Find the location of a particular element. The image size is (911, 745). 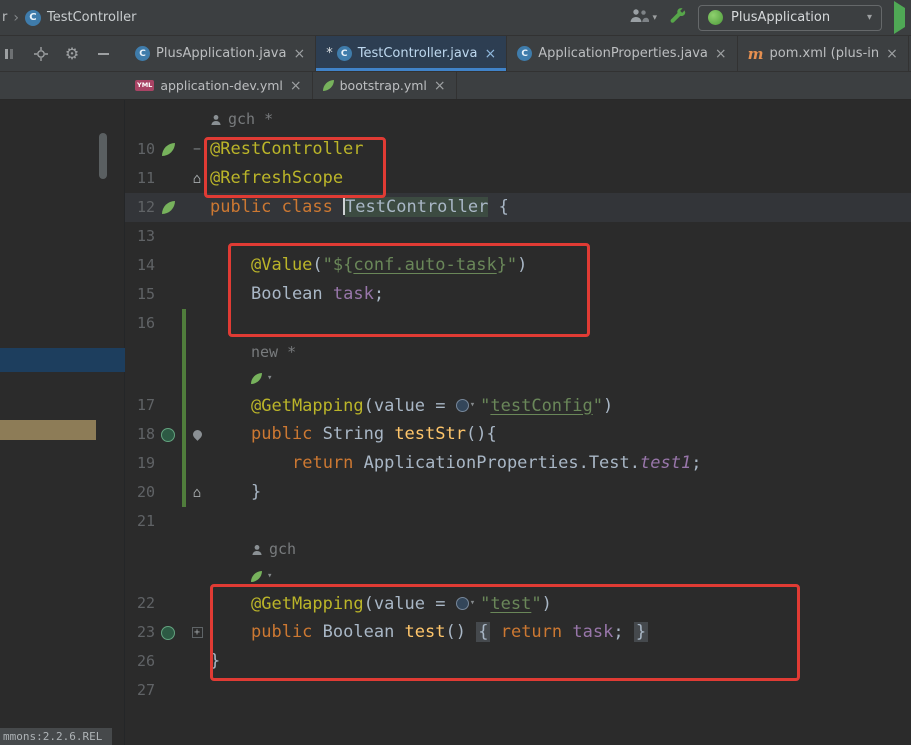

line-number: 19 is located at coordinates (140, 463).